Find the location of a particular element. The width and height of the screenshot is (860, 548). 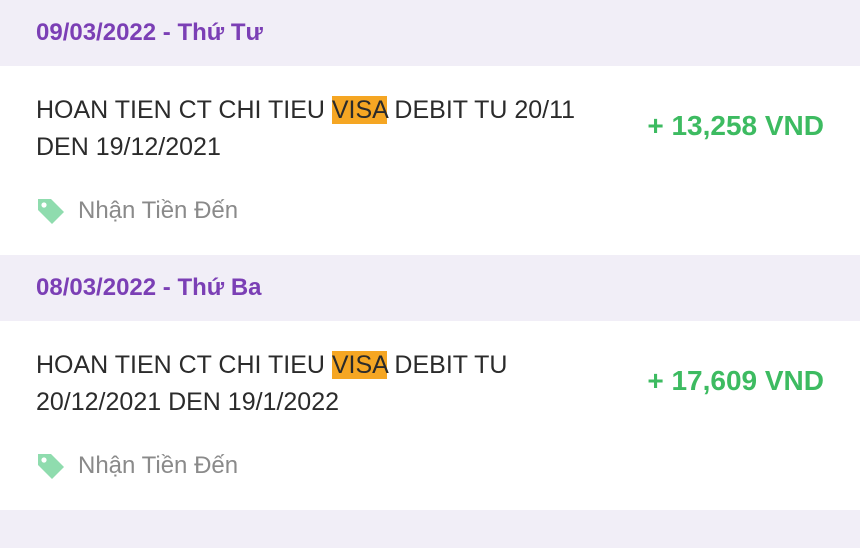

transaction-amount: + 17,609 VND is located at coordinates (735, 380).